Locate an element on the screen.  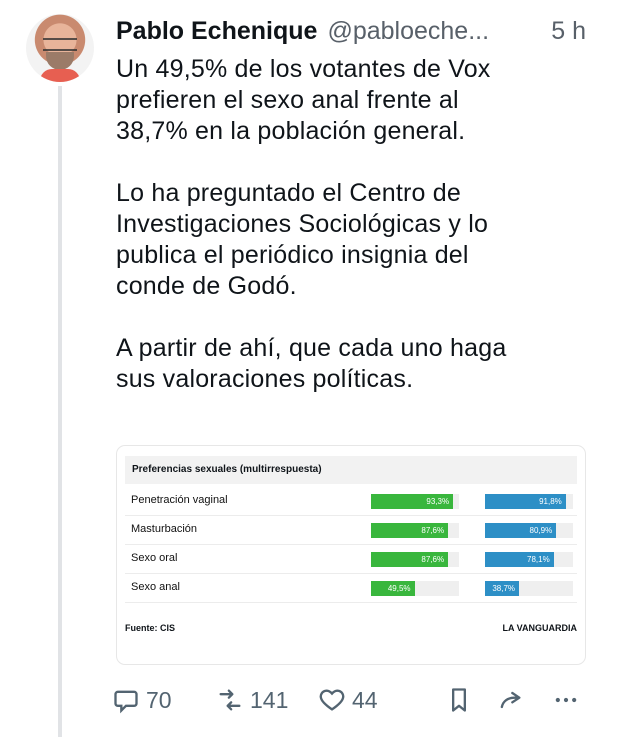
post-time: 5 h is located at coordinates (568, 31).